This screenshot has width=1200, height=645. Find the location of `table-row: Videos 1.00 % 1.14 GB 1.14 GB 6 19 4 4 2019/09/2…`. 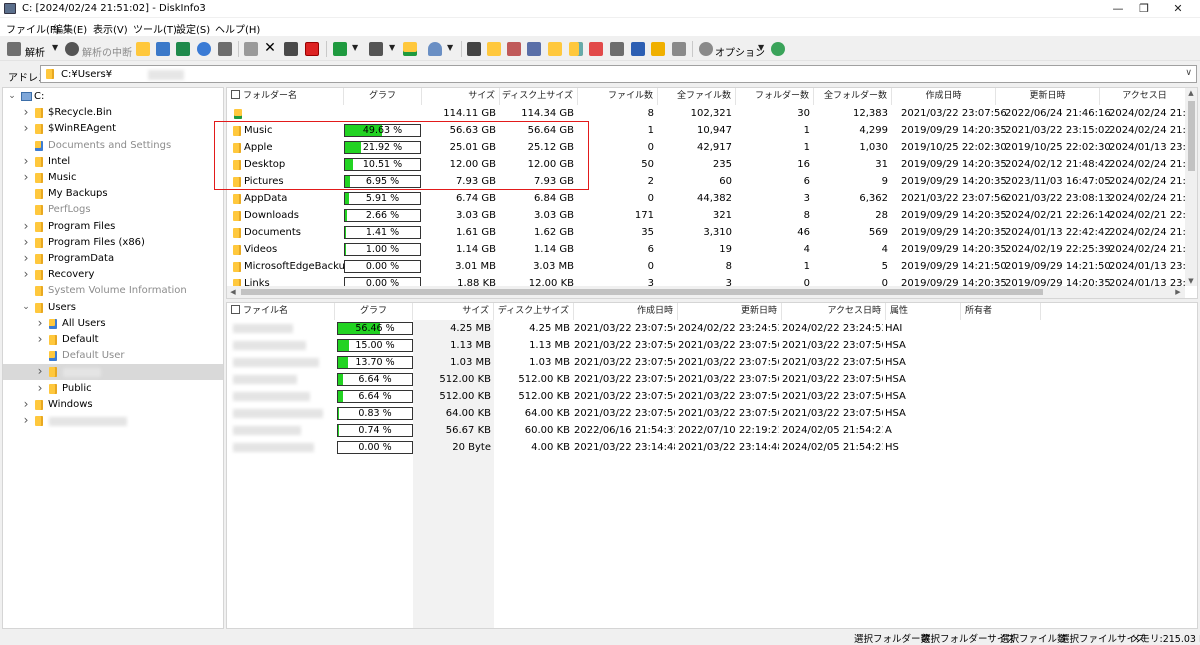

table-row: Videos 1.00 % 1.14 GB 1.14 GB 6 19 4 4 2019/09/2… is located at coordinates (712, 249).